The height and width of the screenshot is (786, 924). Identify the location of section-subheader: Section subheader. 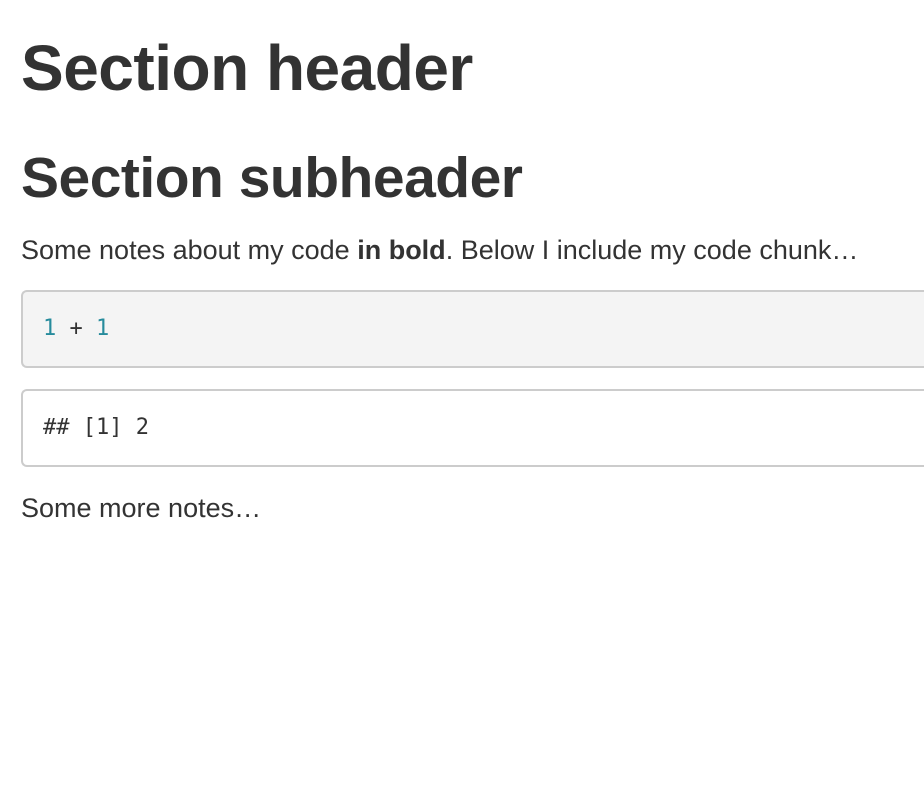
(272, 178).